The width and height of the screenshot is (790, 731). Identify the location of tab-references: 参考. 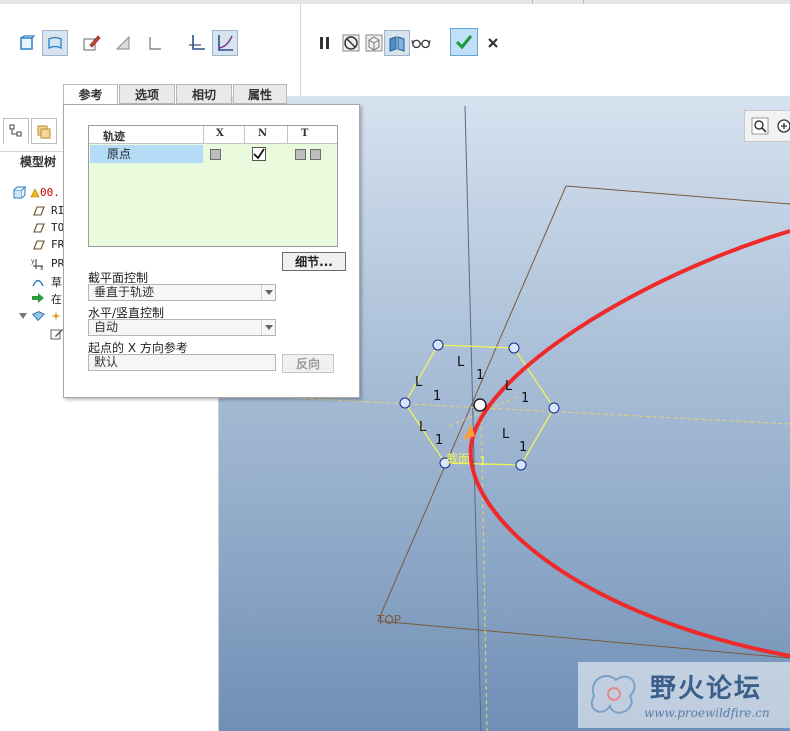
(90, 94).